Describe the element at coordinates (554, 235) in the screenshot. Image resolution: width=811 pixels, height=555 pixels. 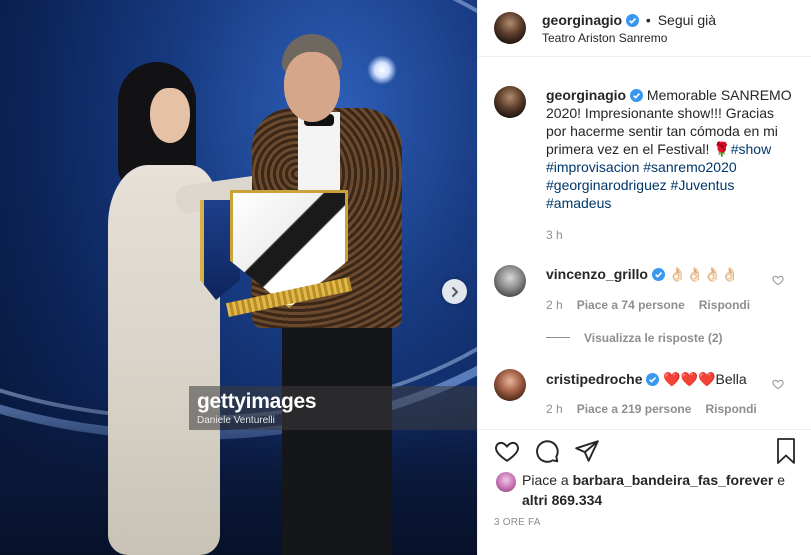
I see `caption-timestamp: 3 h` at that location.